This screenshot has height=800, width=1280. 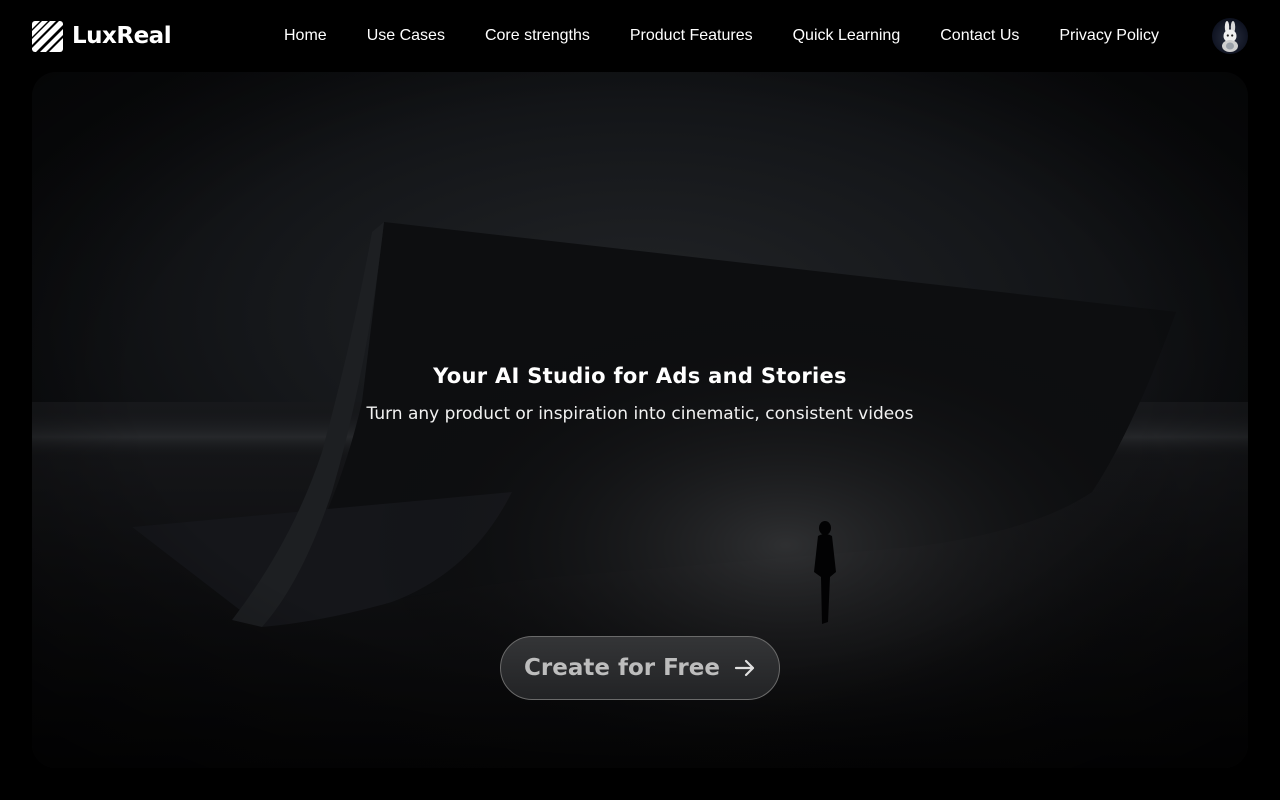 I want to click on hero-title: Your AI Studio for Ads and Stories, so click(x=640, y=376).